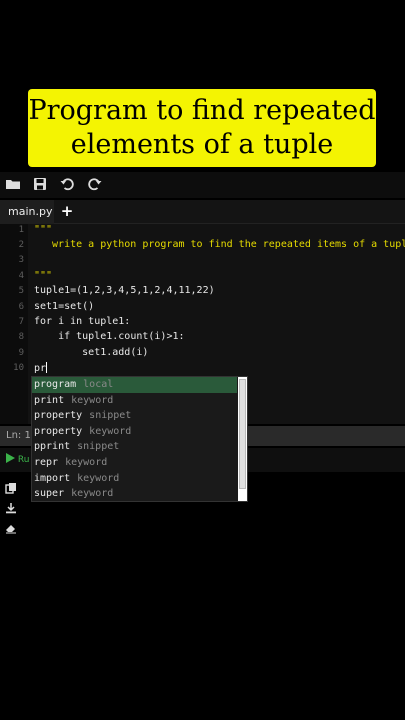  I want to click on code-line-9: set1.add(i), so click(91, 352).